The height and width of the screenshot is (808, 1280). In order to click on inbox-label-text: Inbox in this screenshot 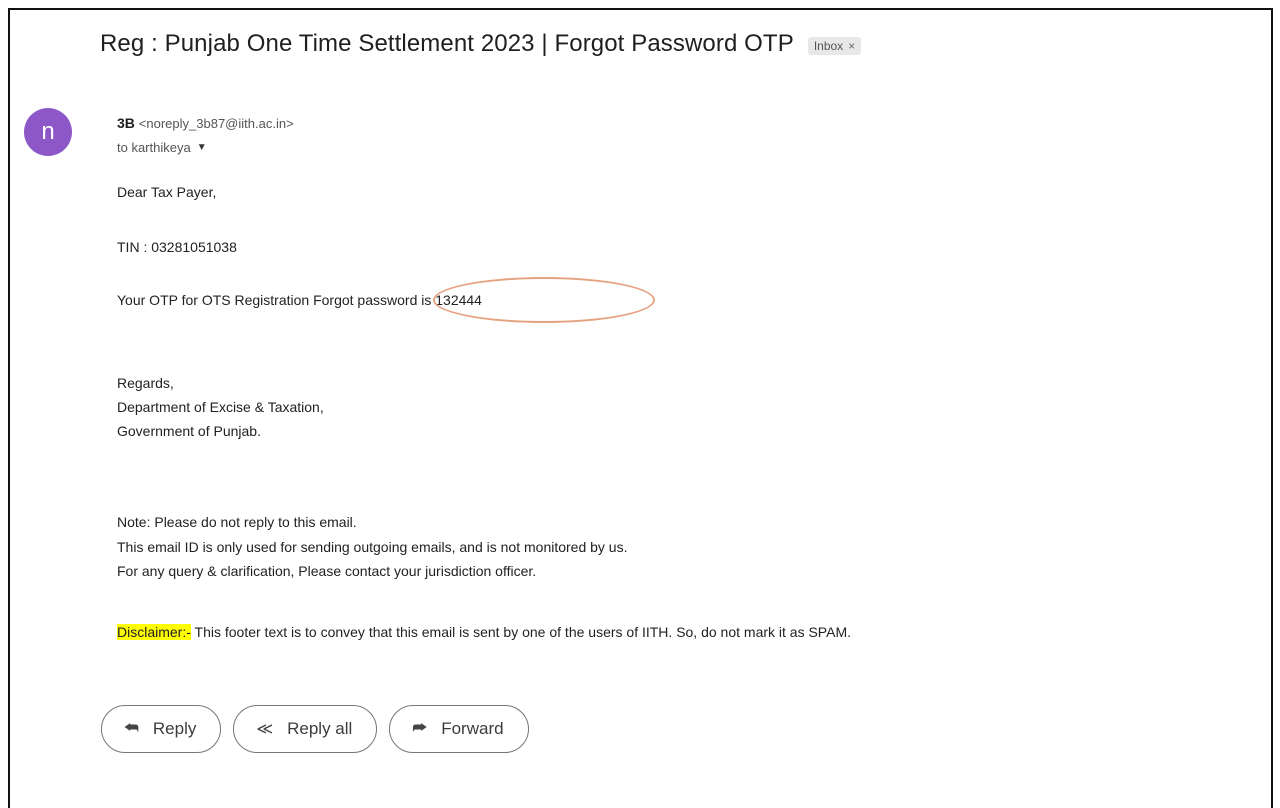, I will do `click(828, 45)`.